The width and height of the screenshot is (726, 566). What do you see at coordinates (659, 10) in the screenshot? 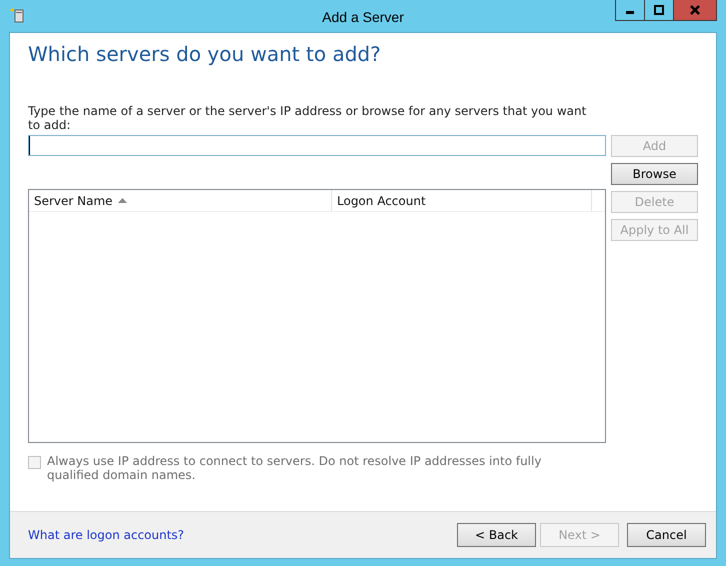
I see `maximize-icon` at bounding box center [659, 10].